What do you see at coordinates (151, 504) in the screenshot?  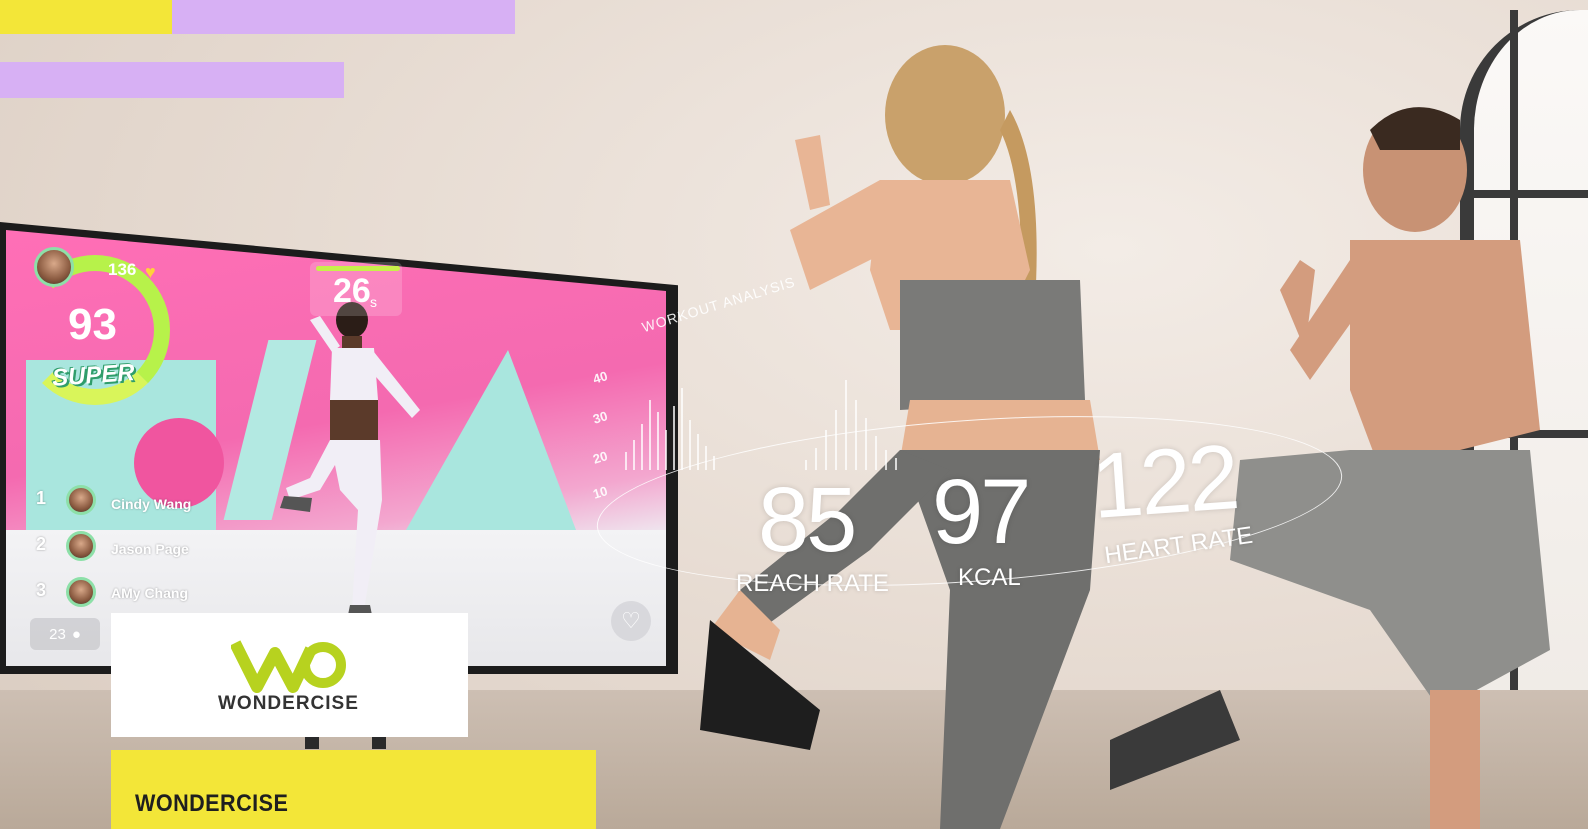 I see `leaderboard-name: Cindy Wang` at bounding box center [151, 504].